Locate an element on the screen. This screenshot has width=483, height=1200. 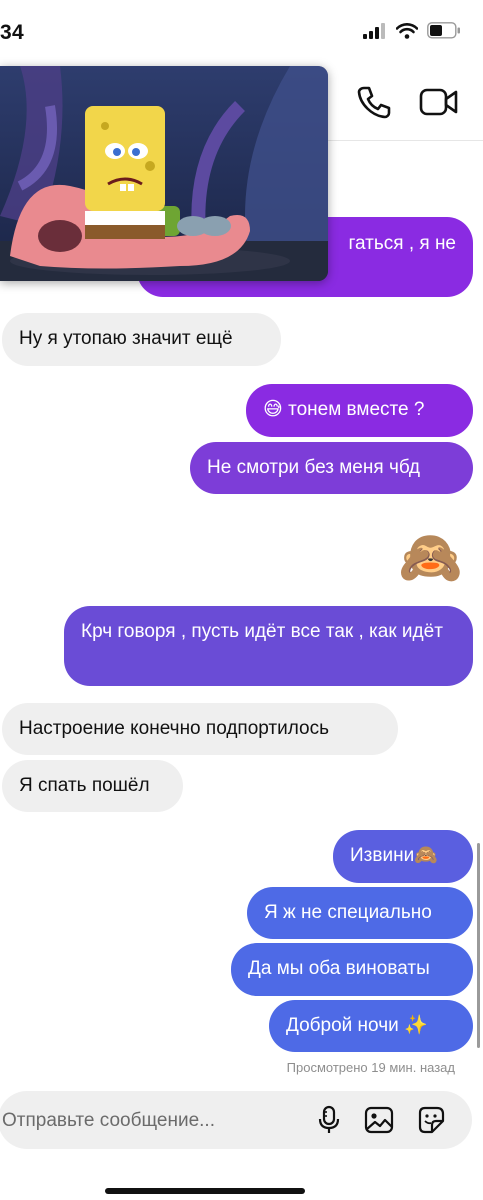
message-text: Я ж не специально is located at coordinates (348, 912).